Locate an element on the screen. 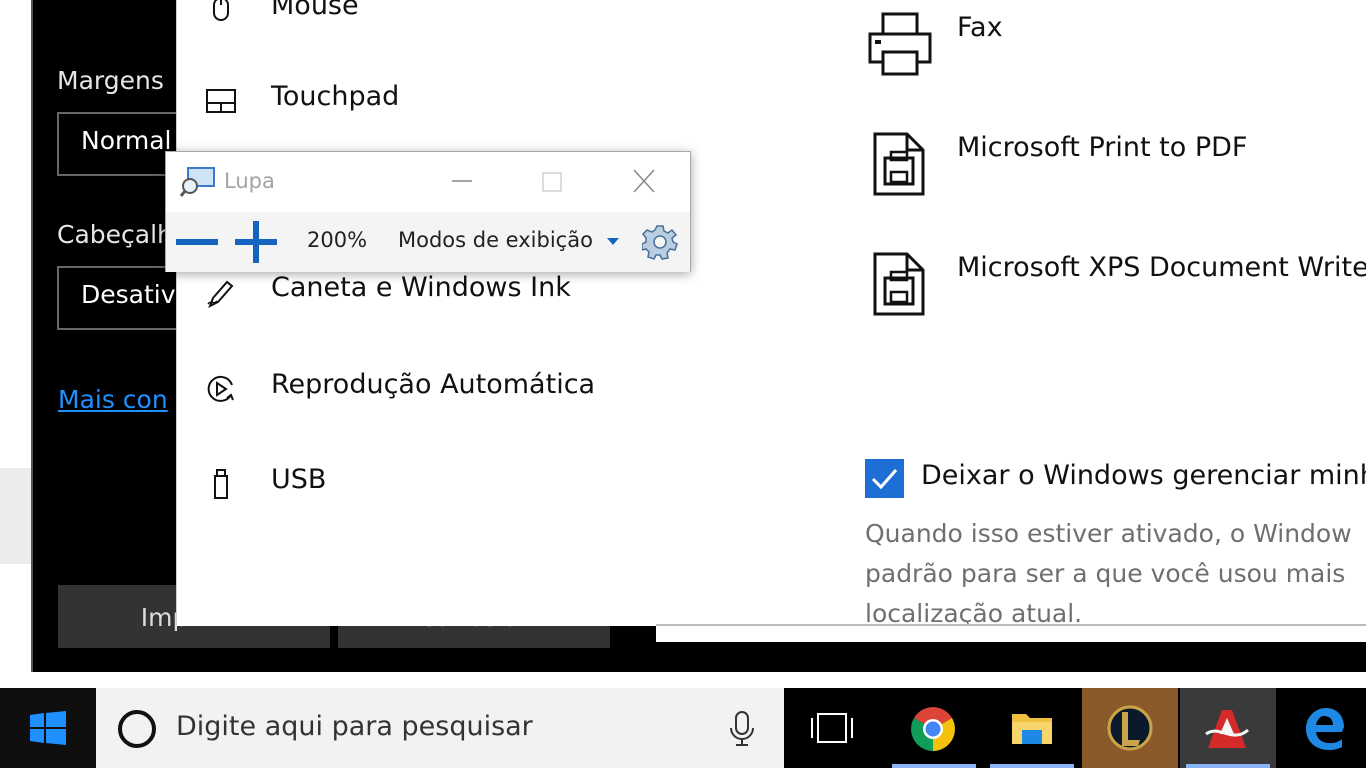  nav-item-label: Touchpad is located at coordinates (335, 96).